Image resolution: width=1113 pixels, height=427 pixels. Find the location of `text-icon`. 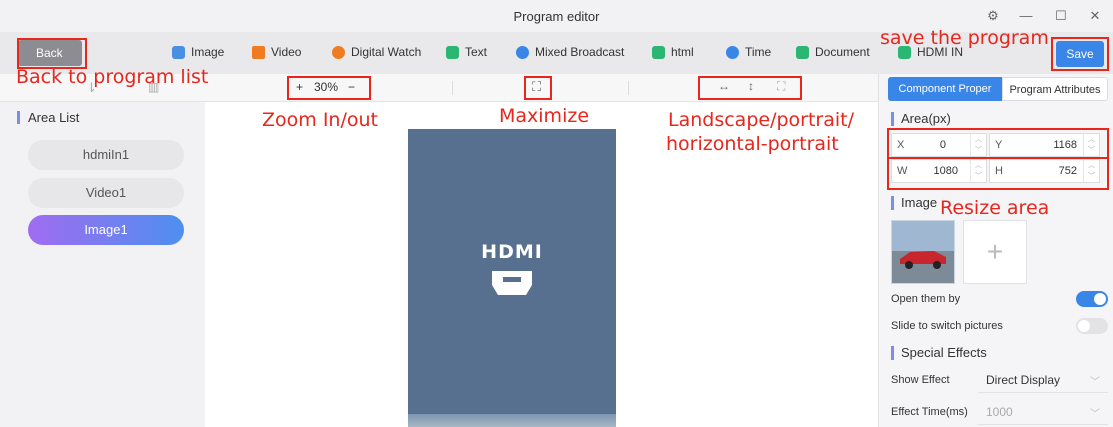

text-icon is located at coordinates (452, 52).